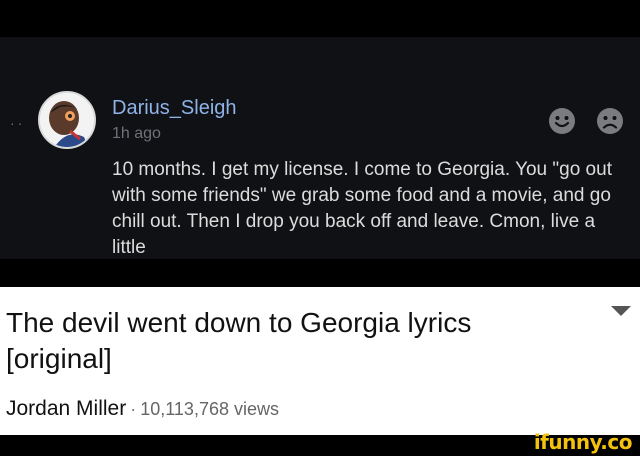  What do you see at coordinates (18, 123) in the screenshot?
I see `thread-dots-icon: ··` at bounding box center [18, 123].